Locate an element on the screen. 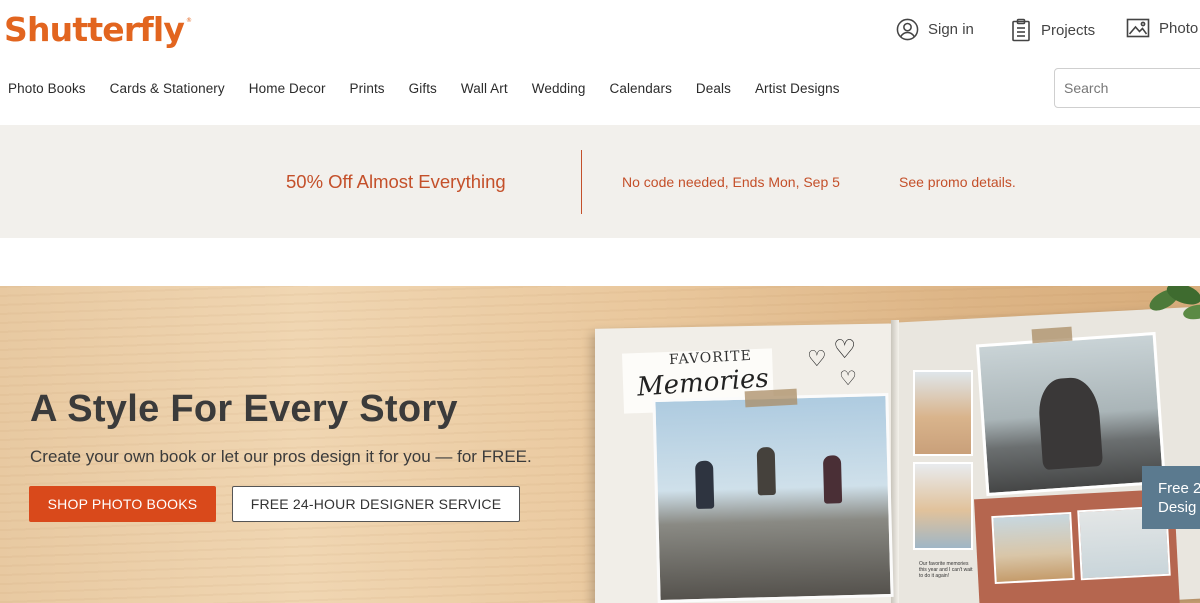  photos-link: Photo is located at coordinates (1162, 28).